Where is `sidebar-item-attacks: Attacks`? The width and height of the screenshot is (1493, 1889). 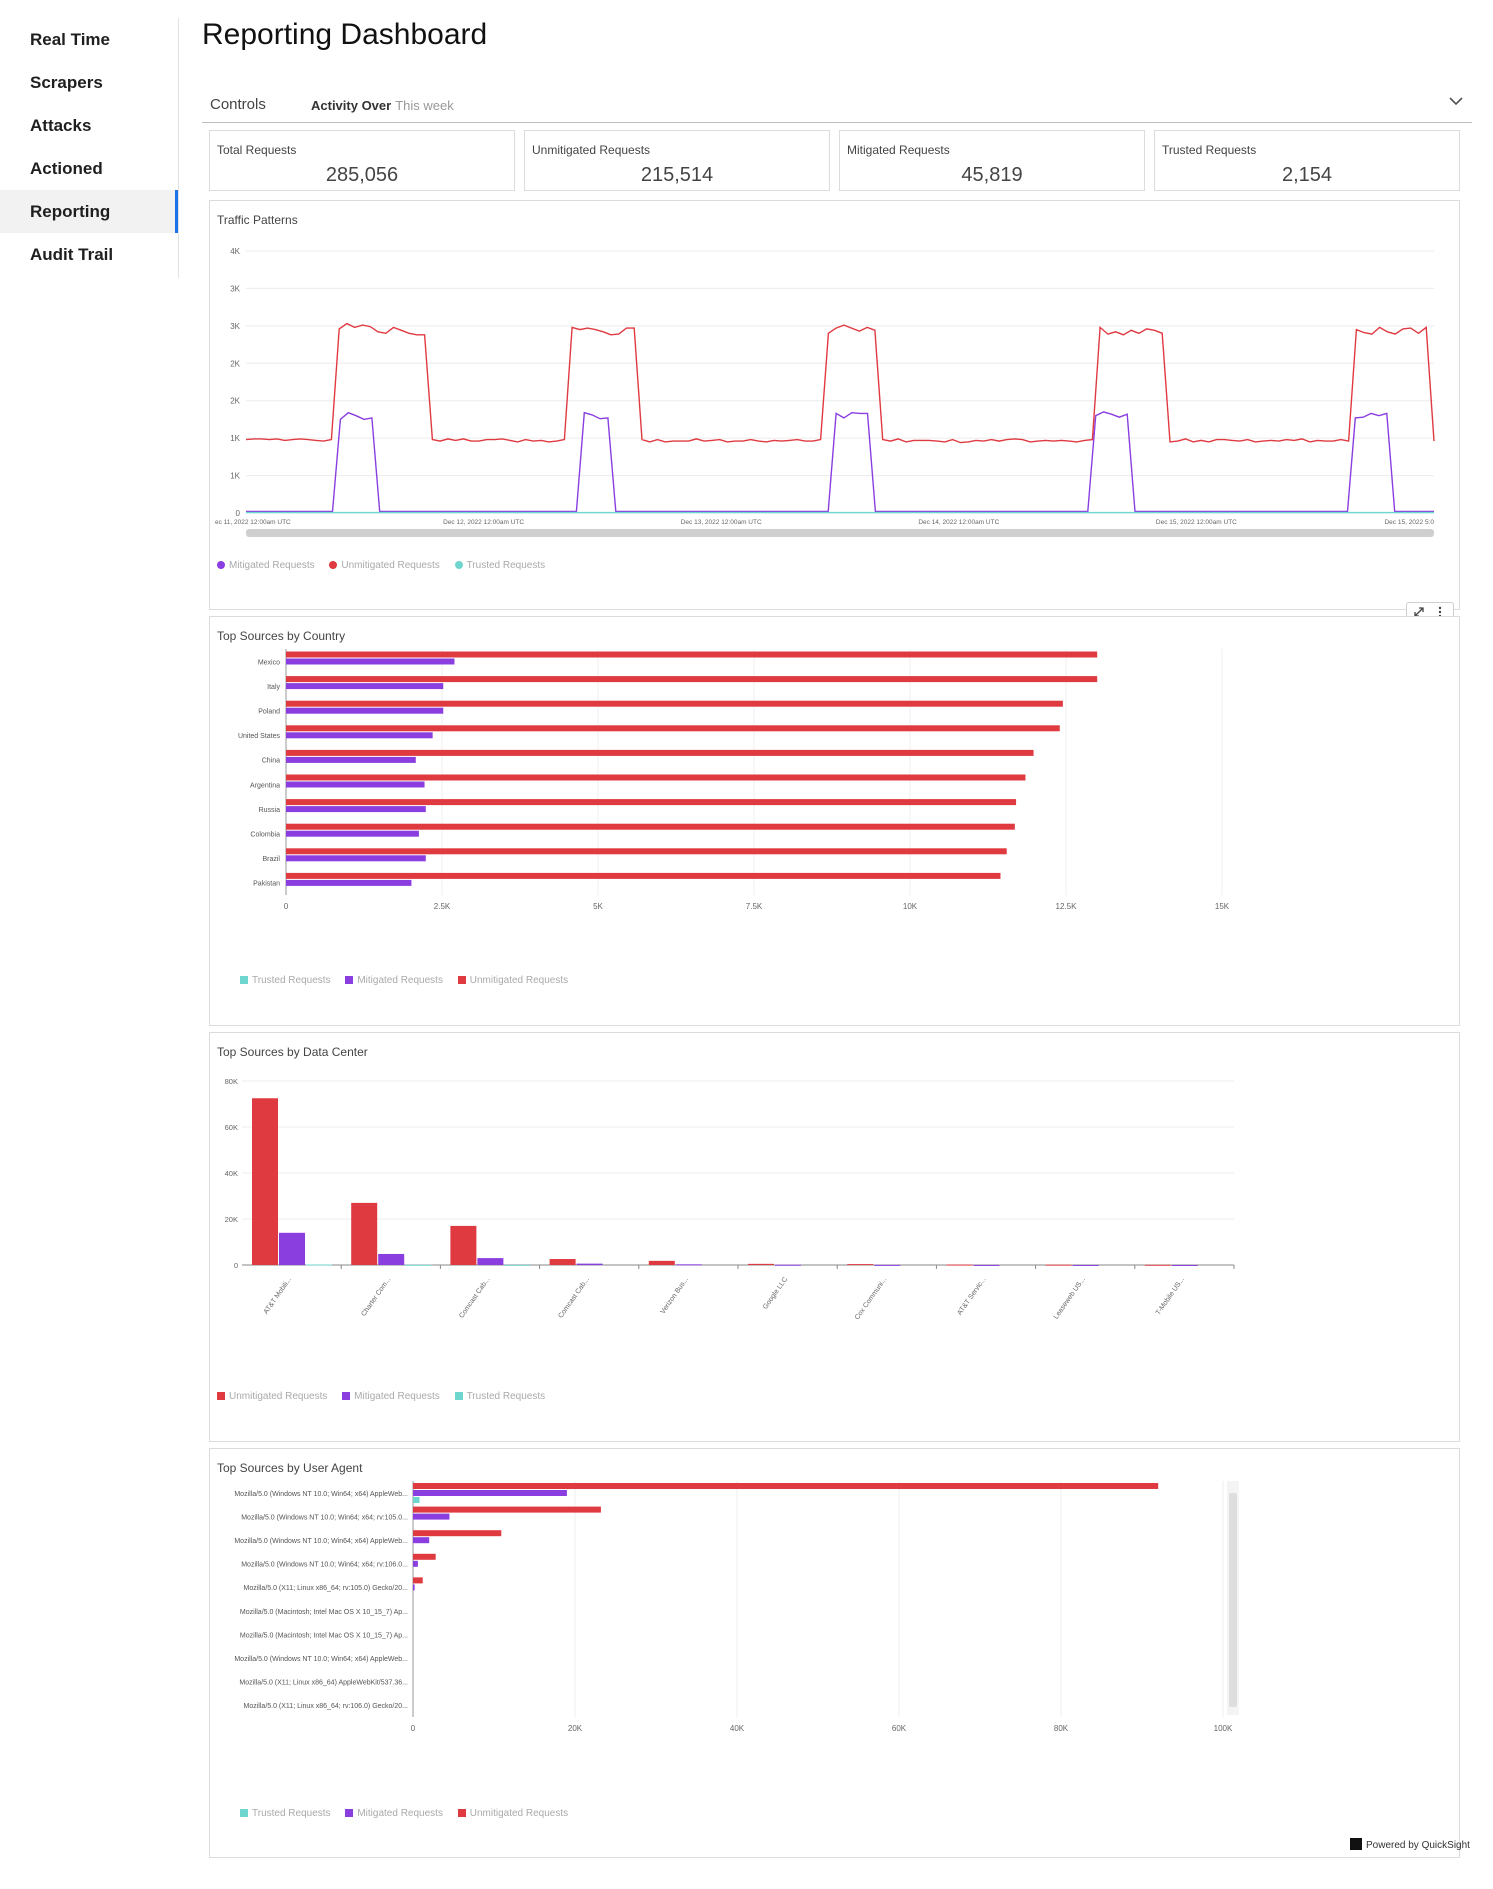 sidebar-item-attacks: Attacks is located at coordinates (89, 125).